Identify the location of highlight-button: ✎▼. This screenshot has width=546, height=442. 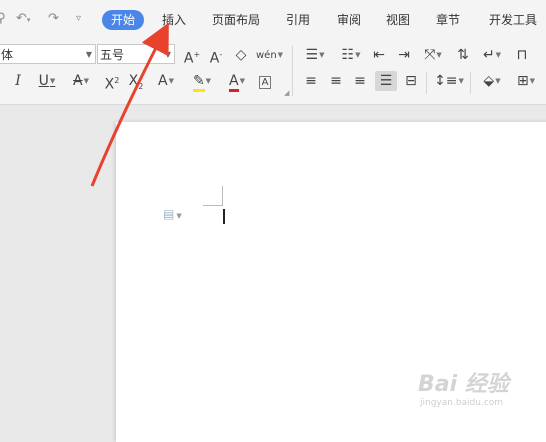
(202, 81).